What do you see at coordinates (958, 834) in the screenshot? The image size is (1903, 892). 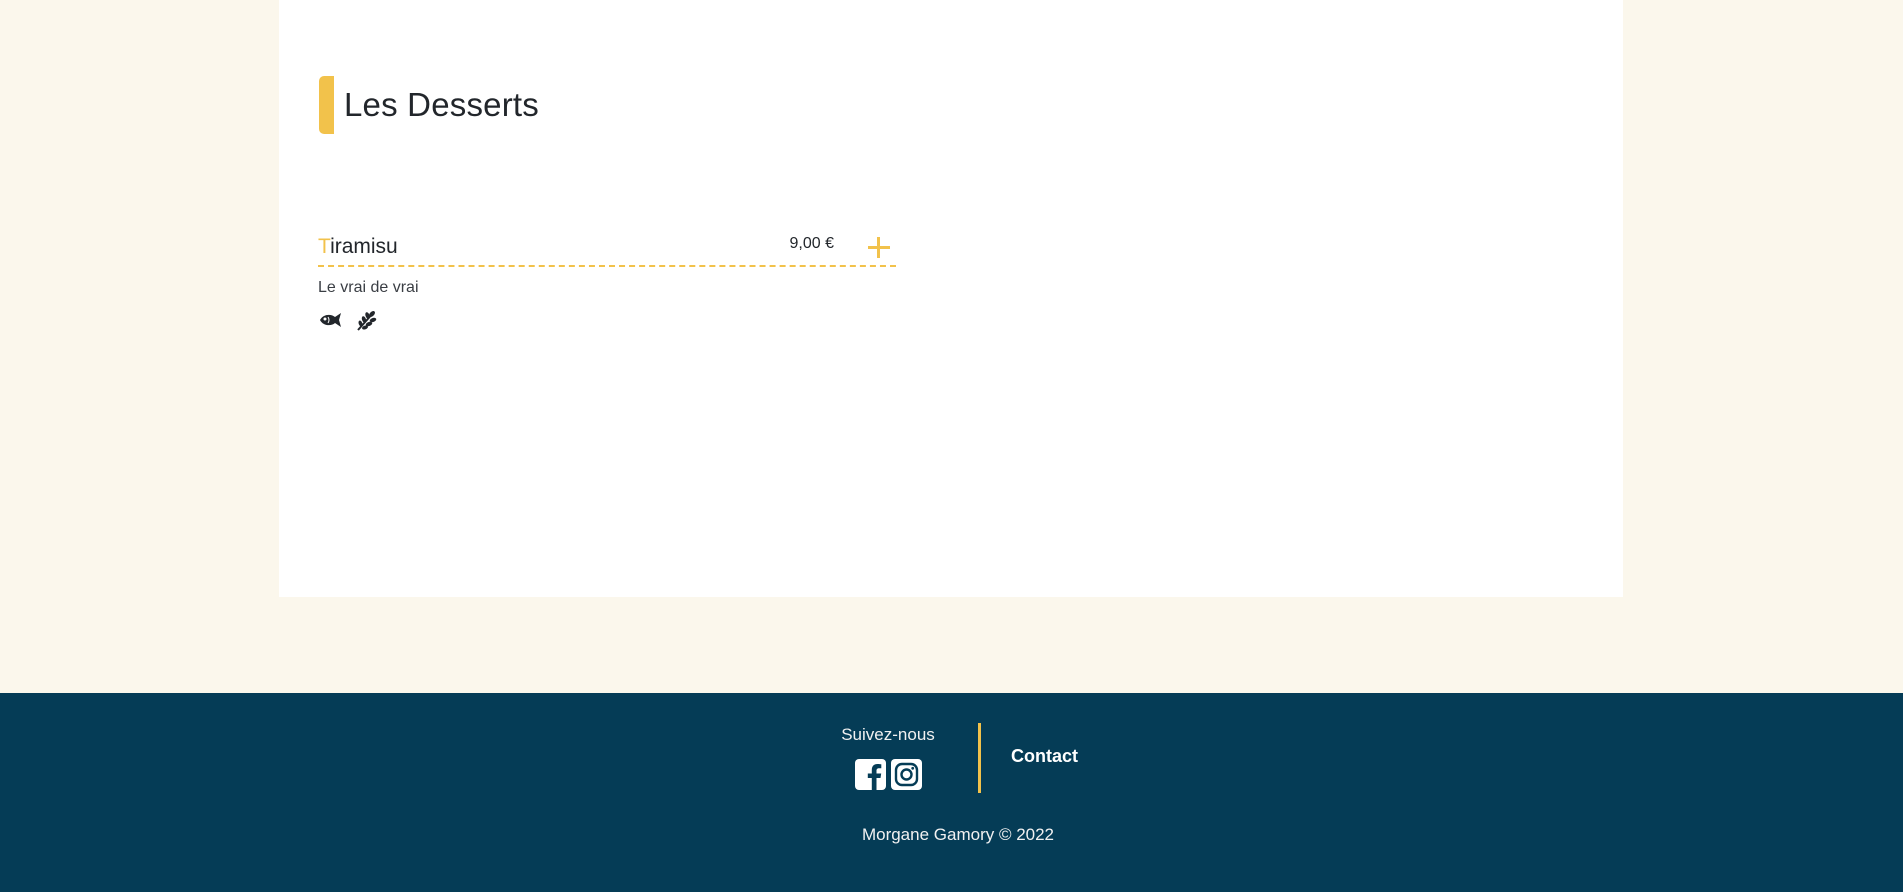 I see `copyright: Morgane Gamory © 2022` at bounding box center [958, 834].